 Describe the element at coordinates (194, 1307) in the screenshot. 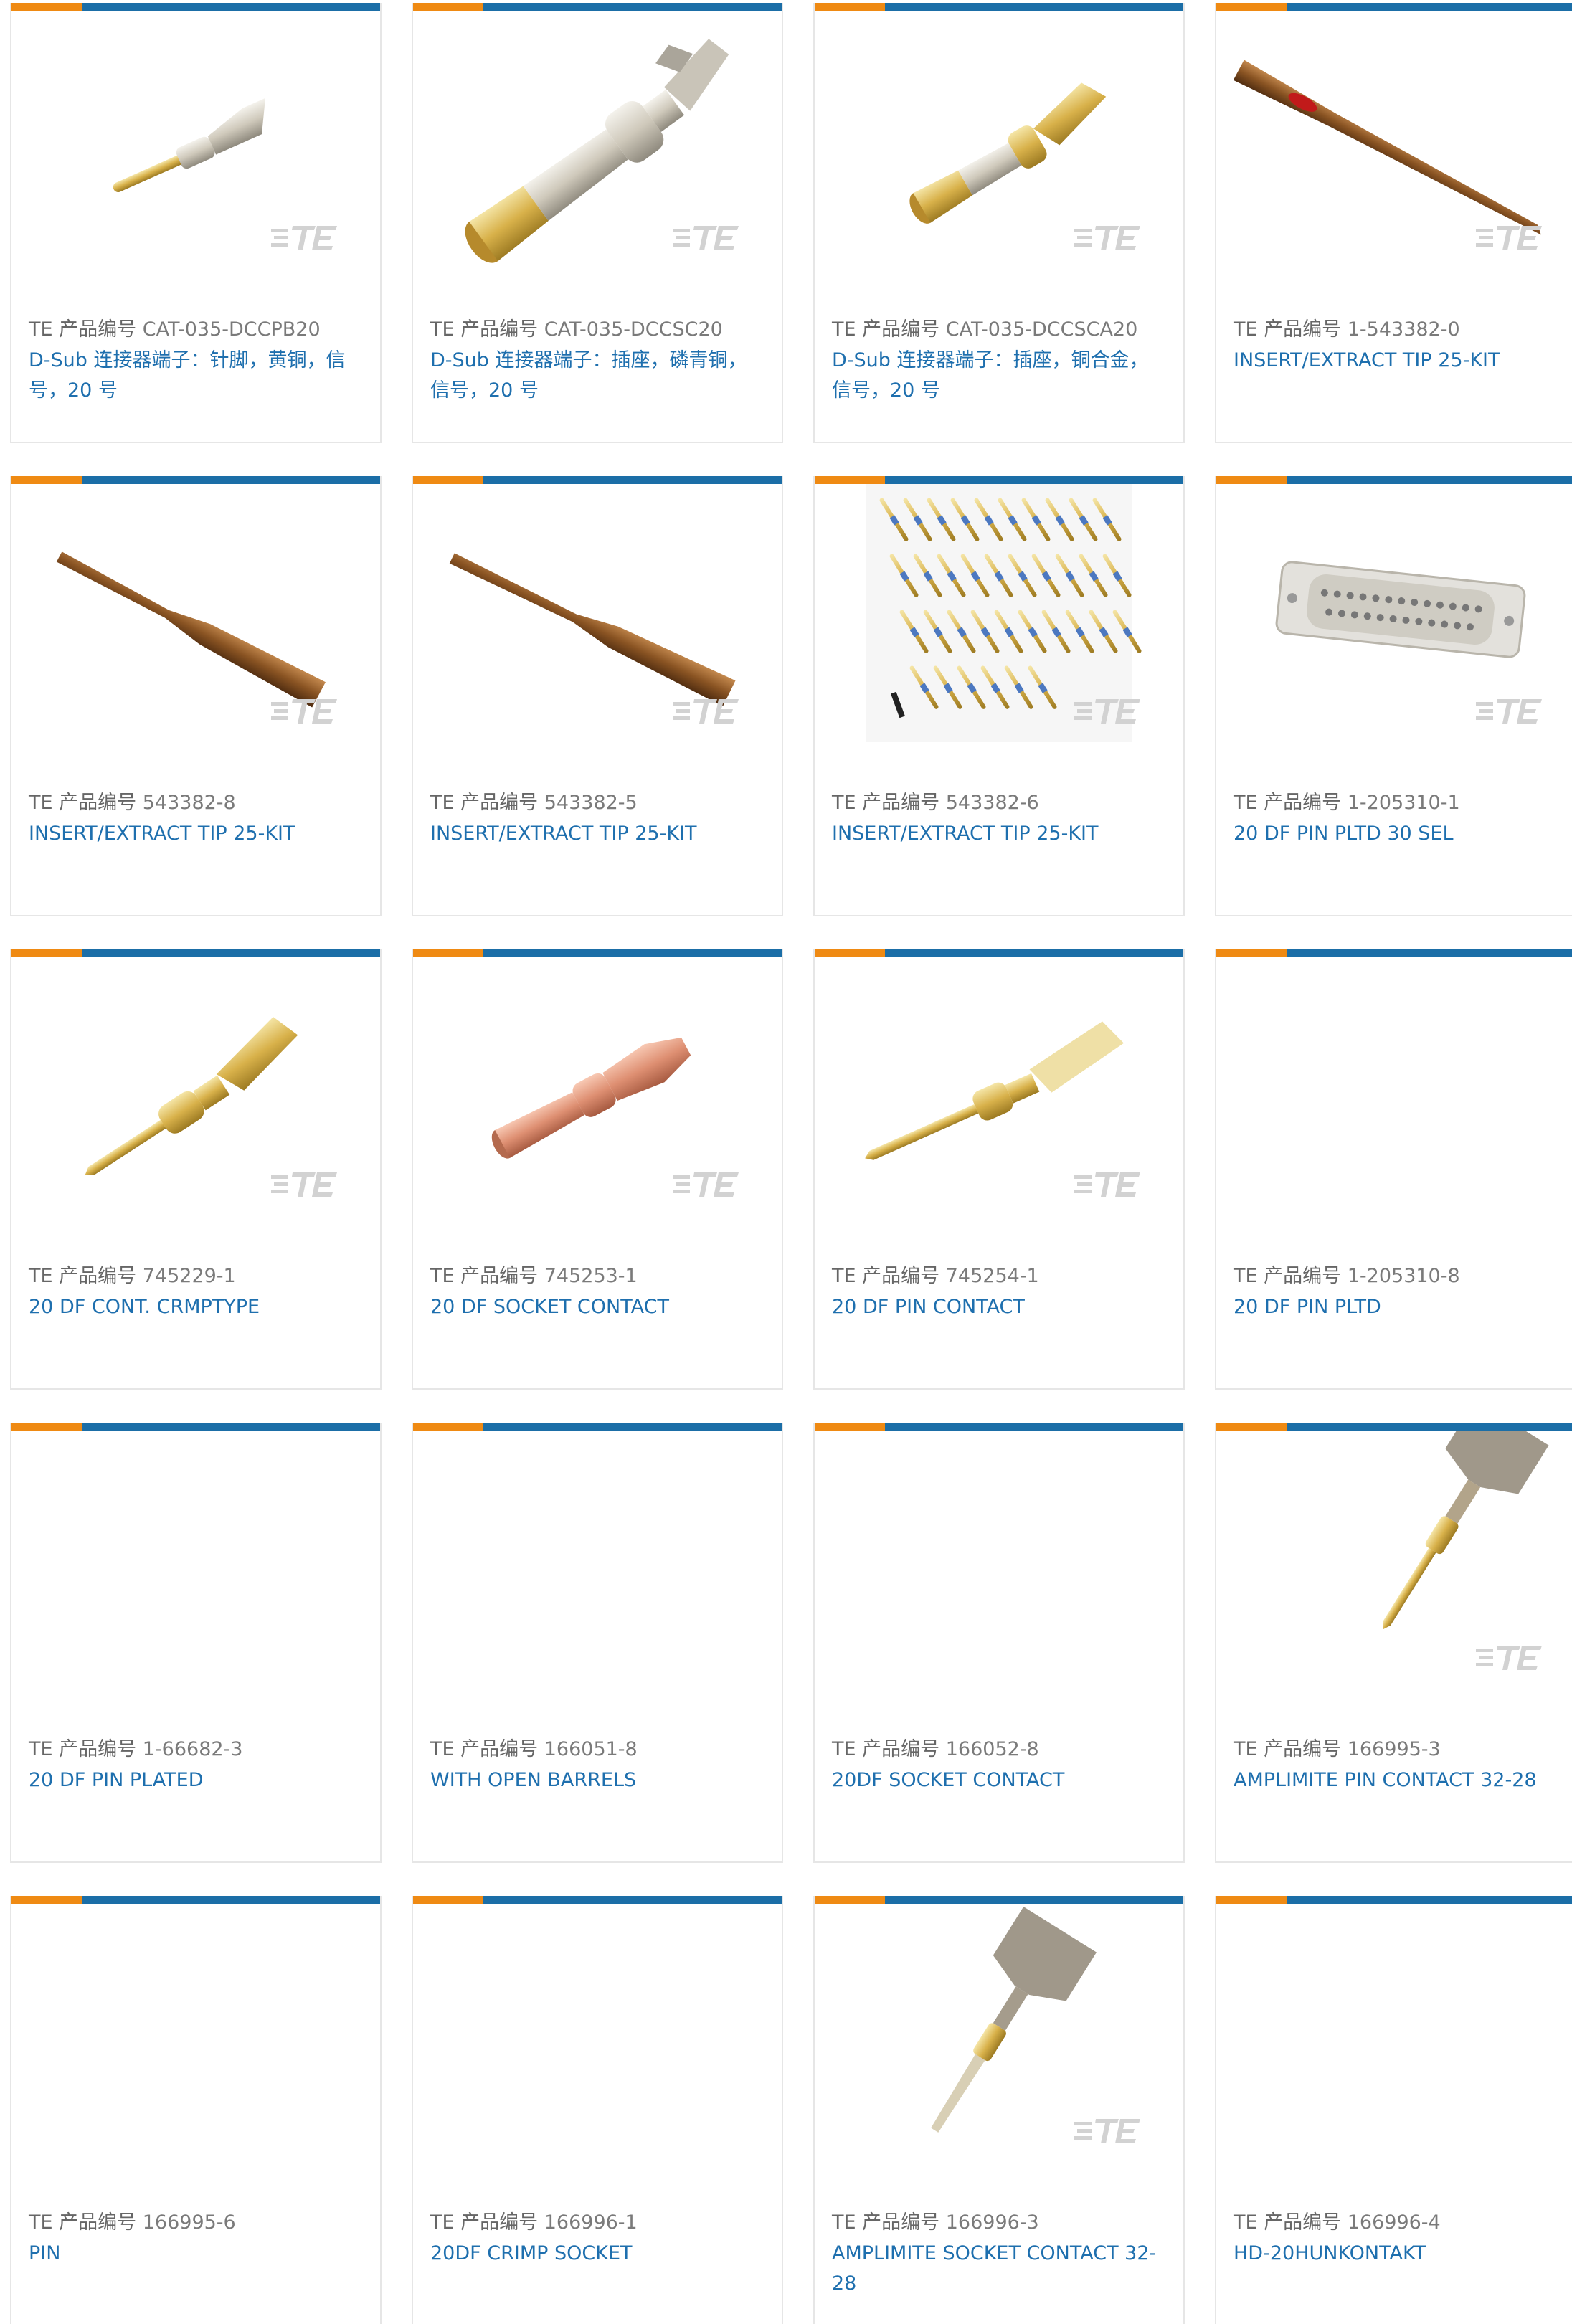

I see `product-description-link: 20 DF CONT. CRMPTYPE` at that location.